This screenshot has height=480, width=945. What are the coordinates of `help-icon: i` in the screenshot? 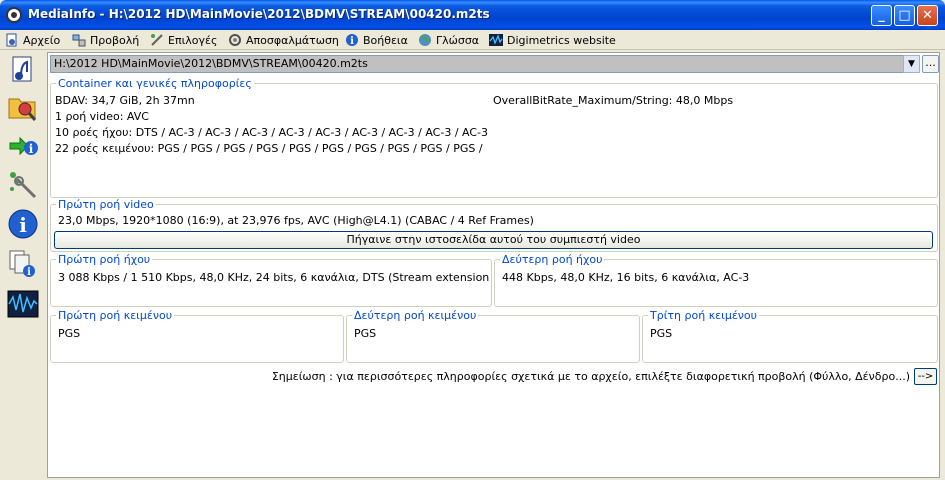 It's located at (352, 40).